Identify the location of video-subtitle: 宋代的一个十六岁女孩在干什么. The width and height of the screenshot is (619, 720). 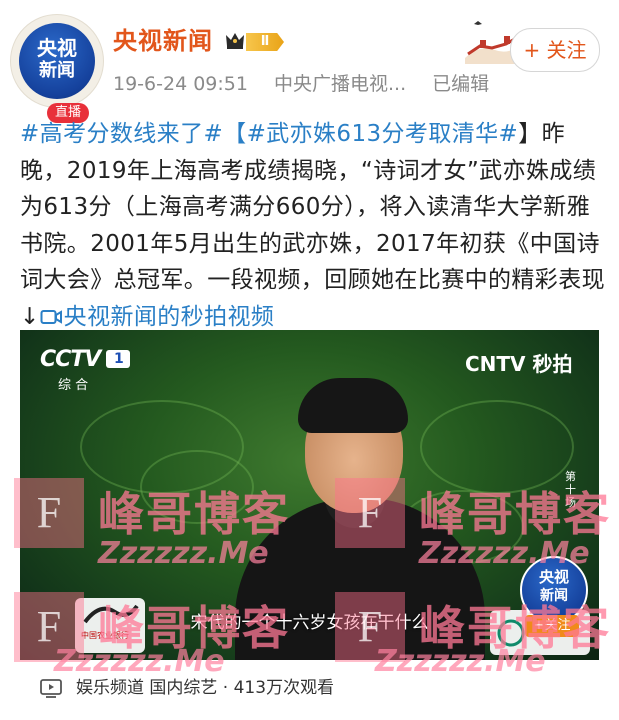
(309, 623).